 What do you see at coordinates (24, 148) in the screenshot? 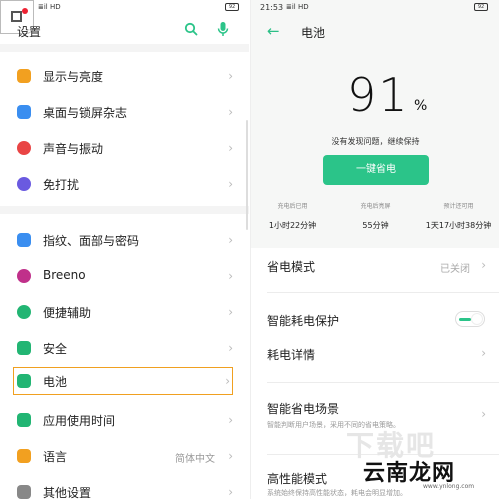
I see `sound-icon` at bounding box center [24, 148].